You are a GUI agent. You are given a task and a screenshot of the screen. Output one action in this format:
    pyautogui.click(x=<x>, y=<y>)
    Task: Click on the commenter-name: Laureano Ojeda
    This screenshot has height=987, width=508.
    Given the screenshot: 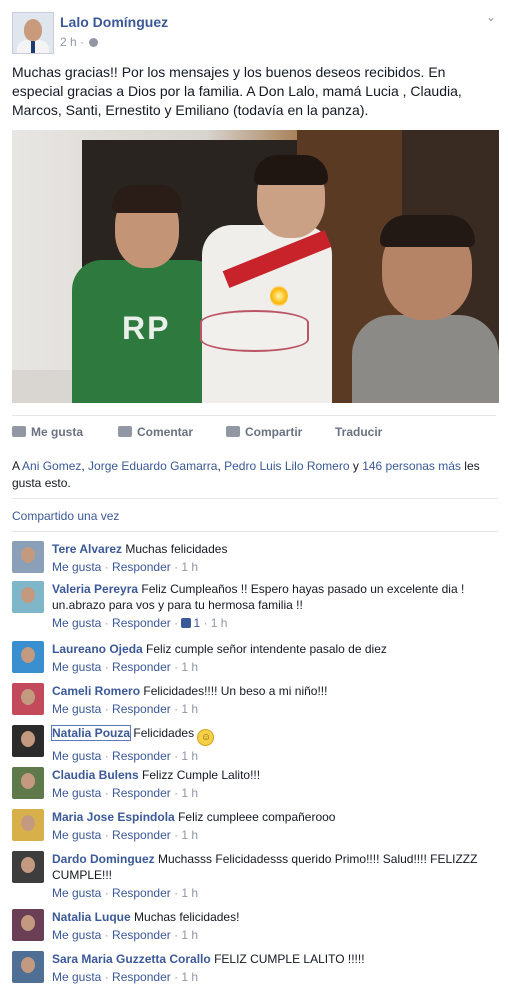 What is the action you would take?
    pyautogui.click(x=97, y=649)
    